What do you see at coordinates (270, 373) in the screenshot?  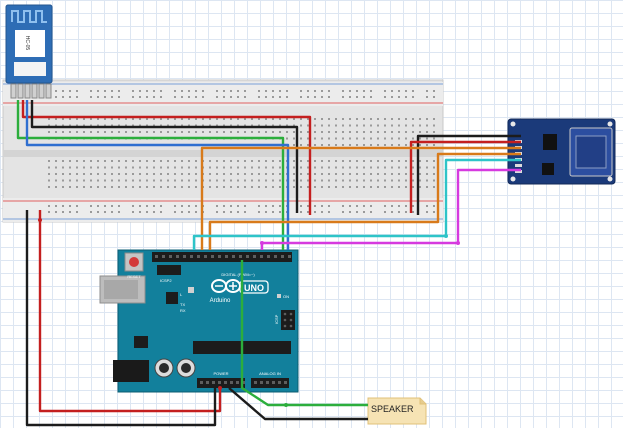 I see `analog-label: ANALOG IN` at bounding box center [270, 373].